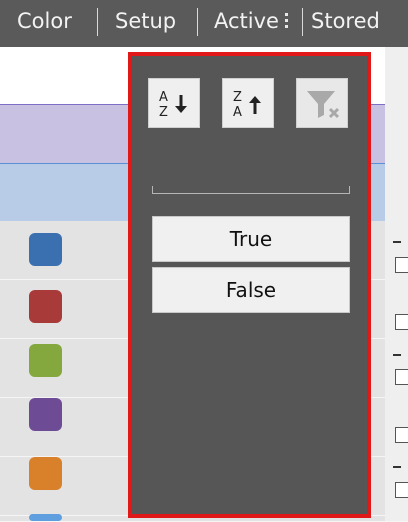 This screenshot has width=408, height=522. Describe the element at coordinates (246, 21) in the screenshot. I see `column-header-active: Active` at that location.